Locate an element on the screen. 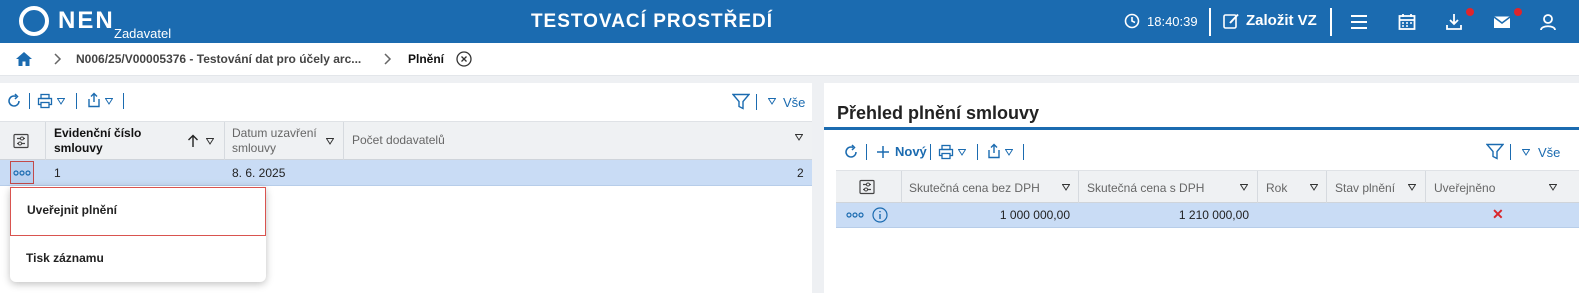 The width and height of the screenshot is (1579, 293). new-button: Nový is located at coordinates (911, 151).